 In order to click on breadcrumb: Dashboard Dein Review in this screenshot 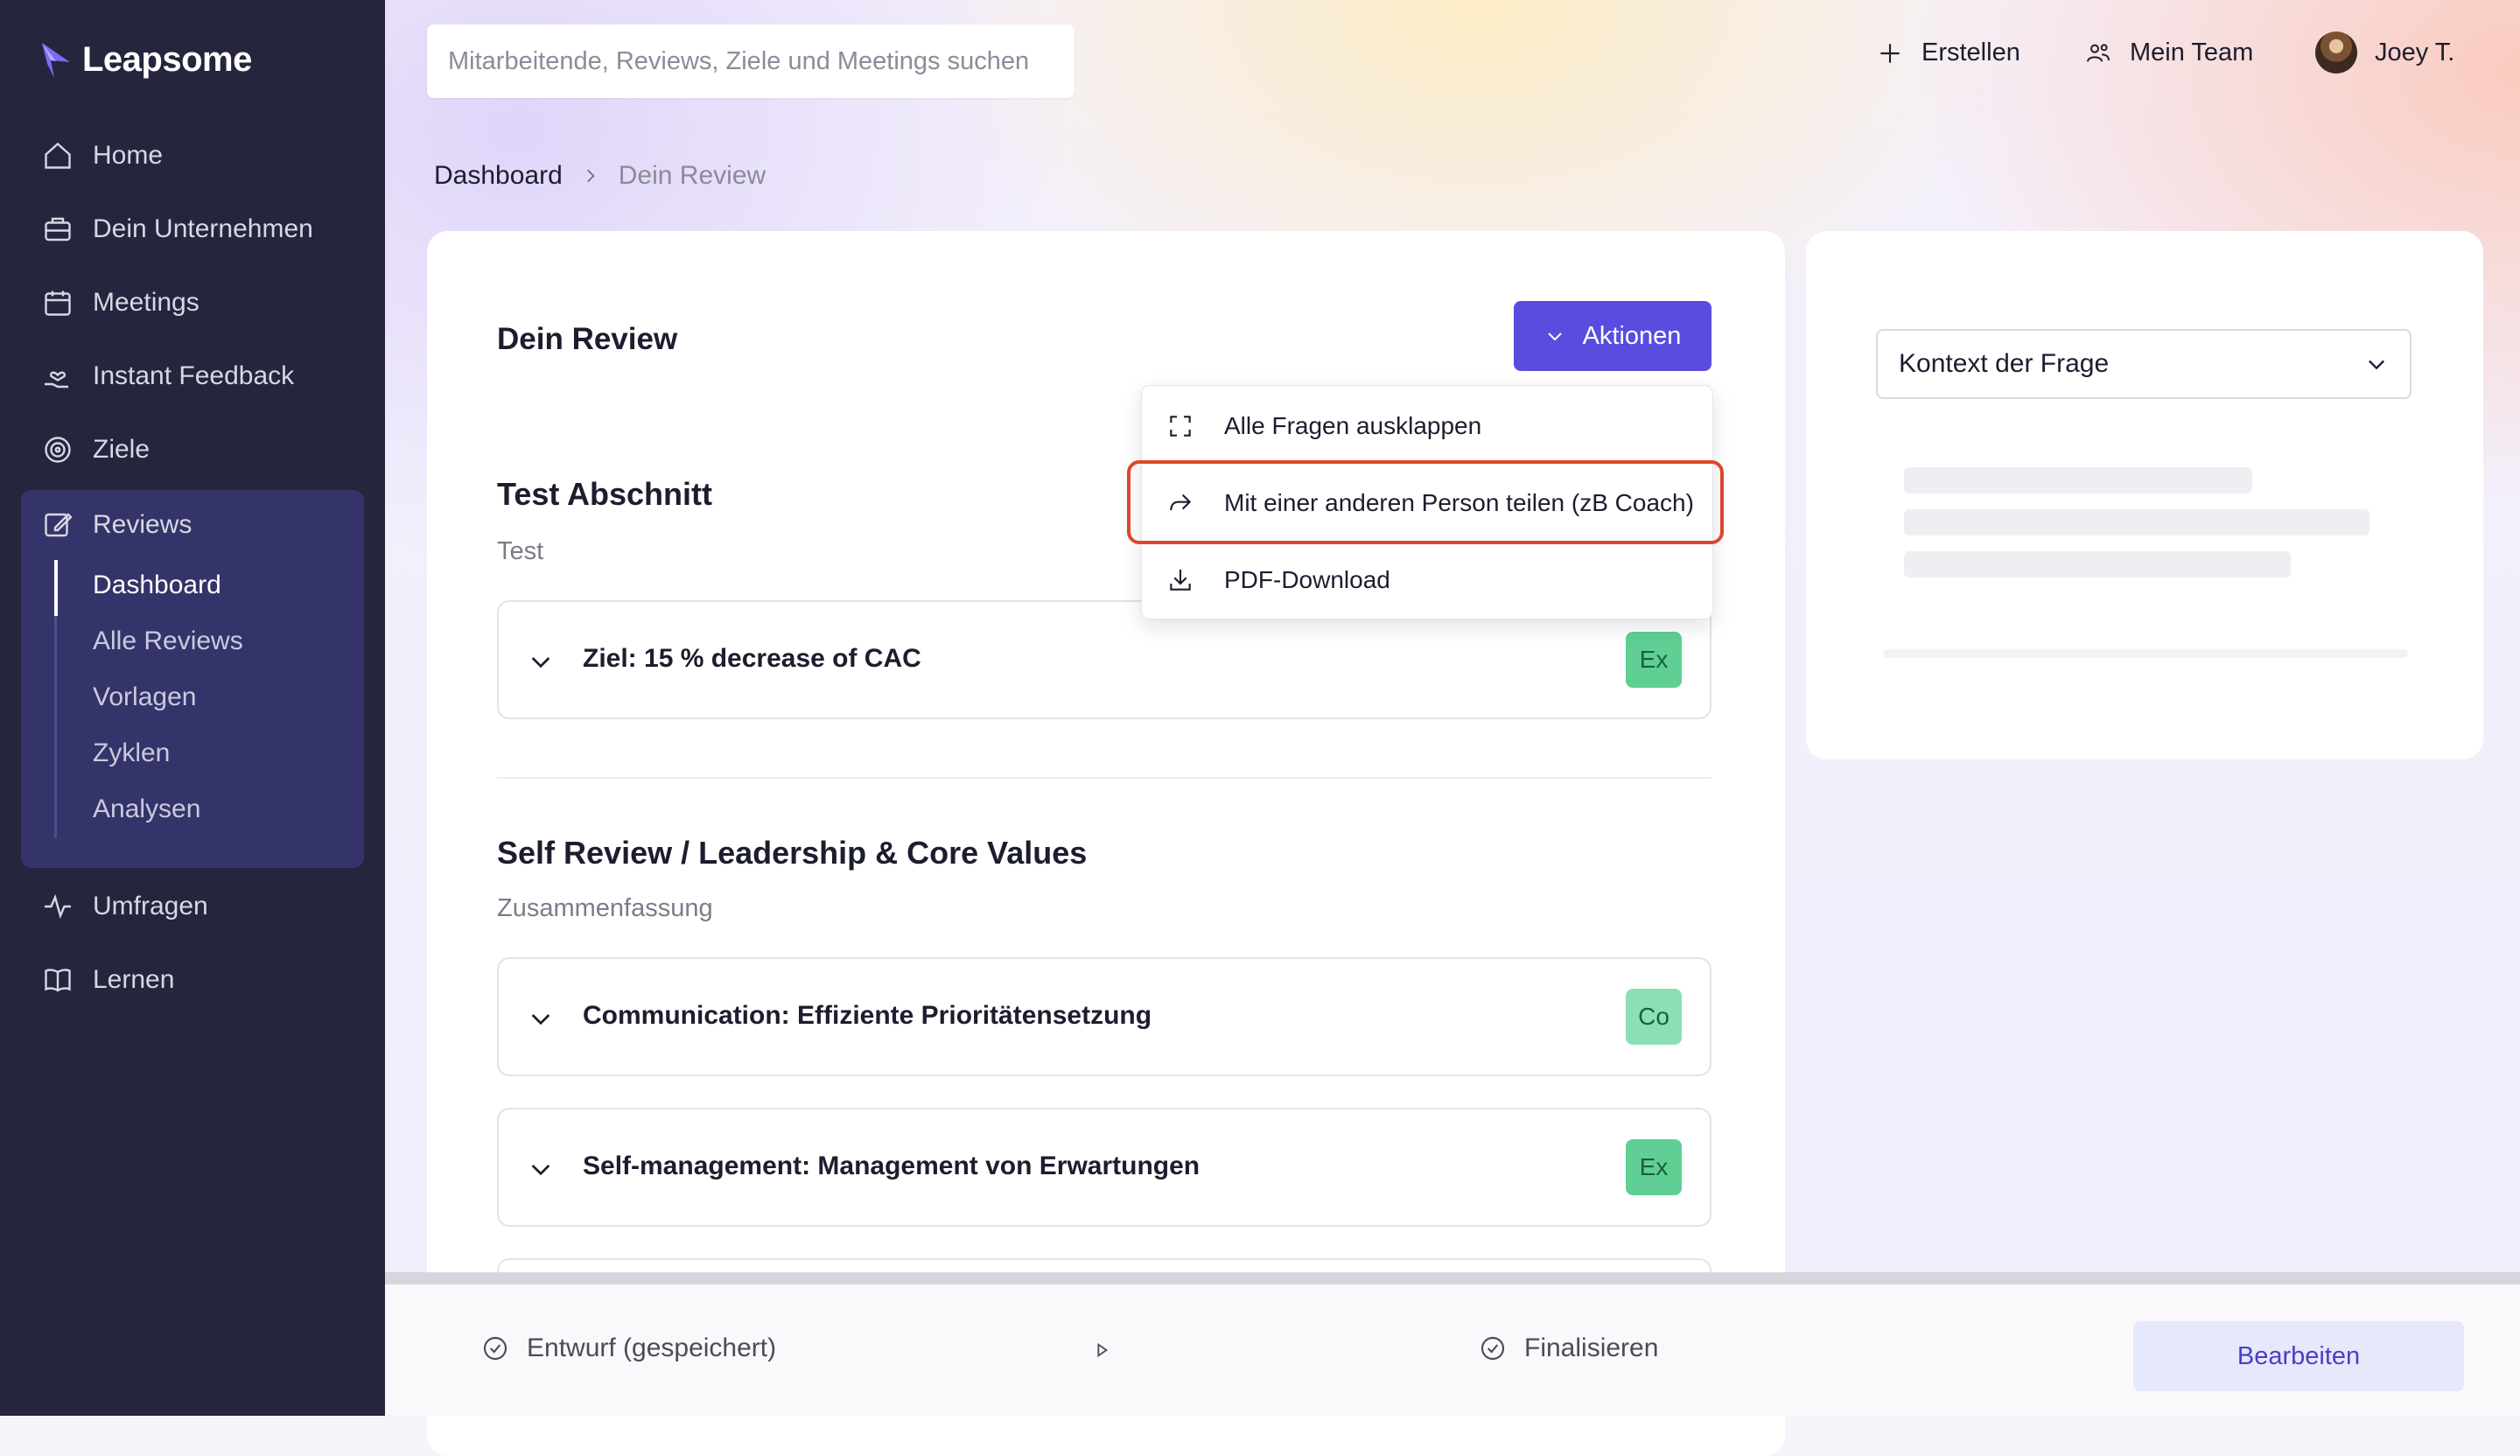, I will do `click(600, 176)`.